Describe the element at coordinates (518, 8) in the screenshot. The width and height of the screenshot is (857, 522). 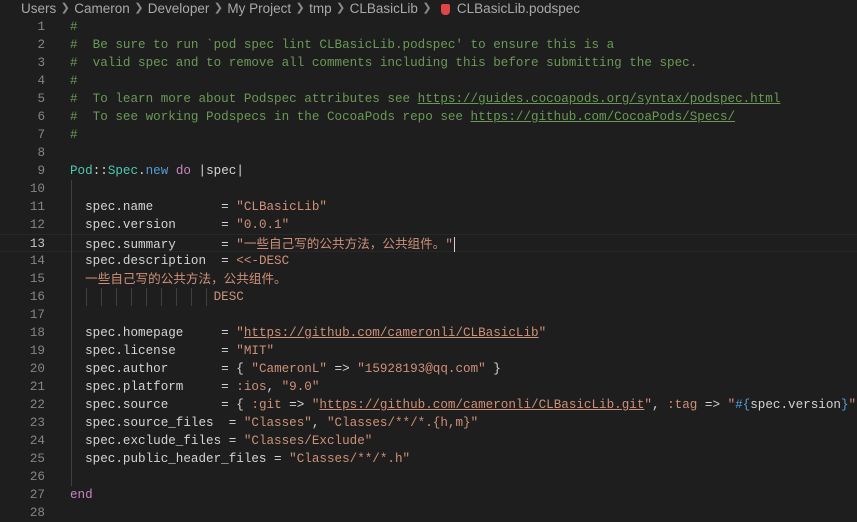
I see `breadcrumb-file: CLBasicLib.podspec` at that location.